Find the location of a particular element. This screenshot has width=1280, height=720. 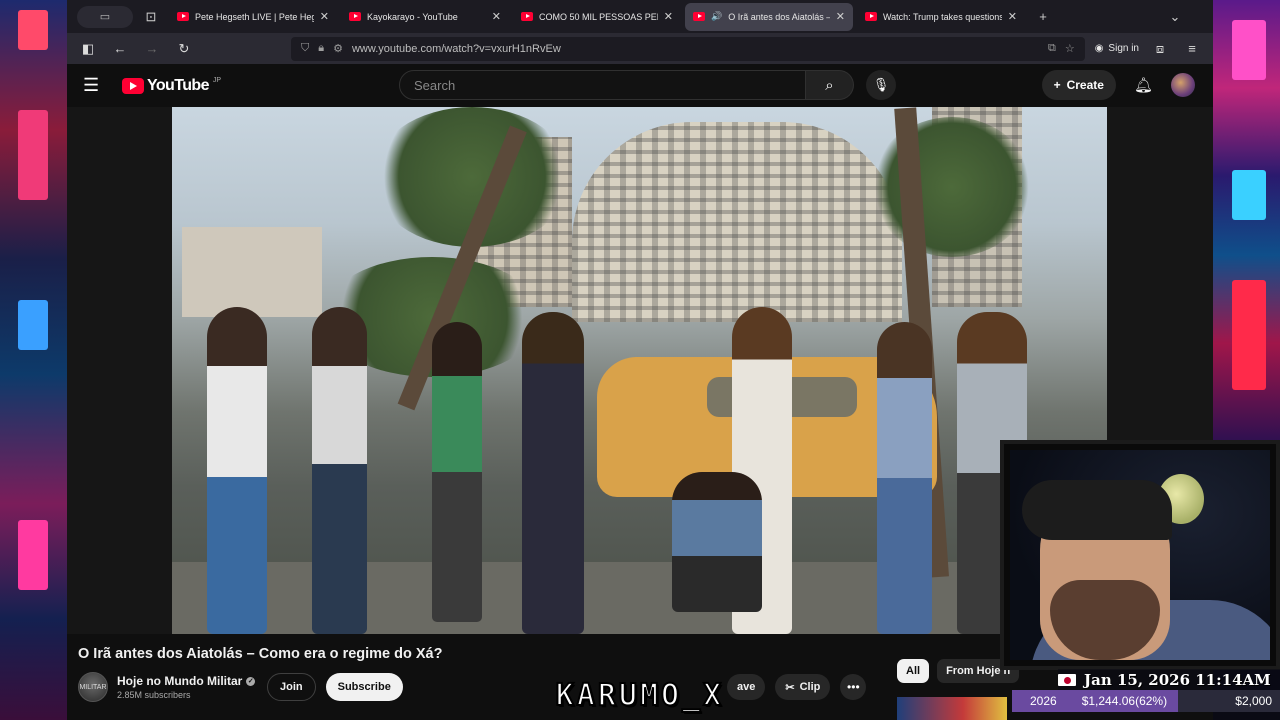

youtube-play-icon is located at coordinates (133, 85).